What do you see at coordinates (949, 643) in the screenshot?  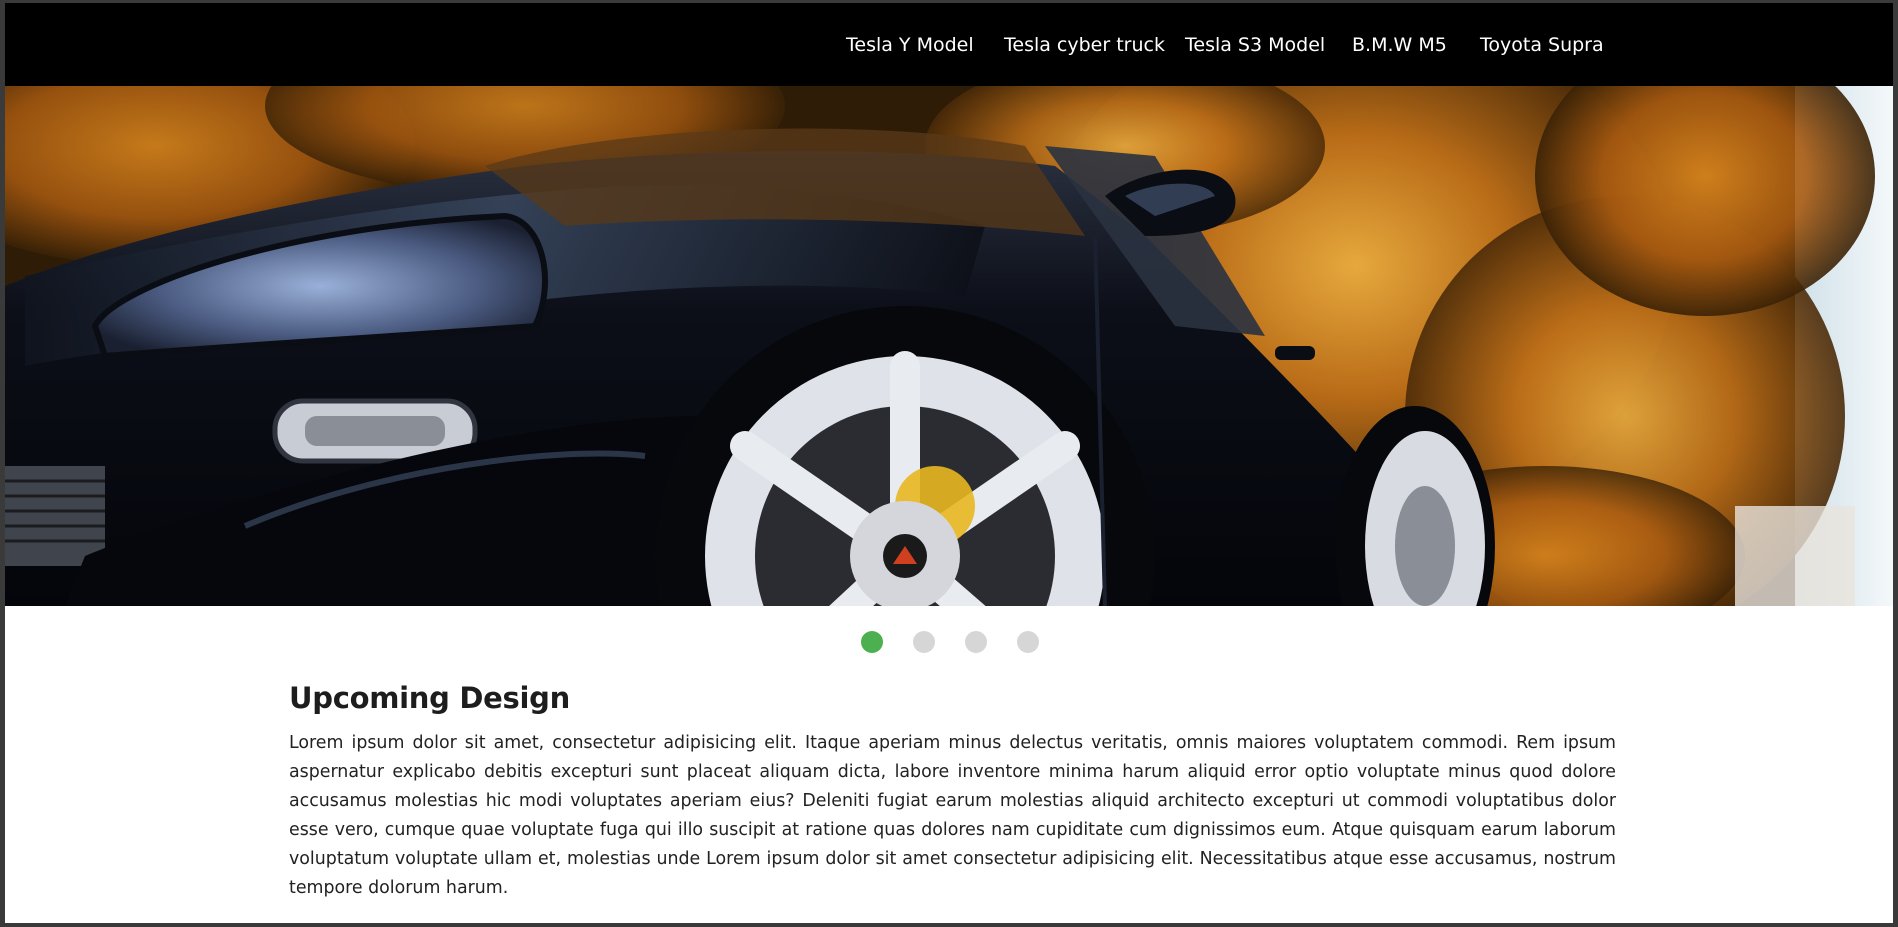 I see `carousel-indicators` at bounding box center [949, 643].